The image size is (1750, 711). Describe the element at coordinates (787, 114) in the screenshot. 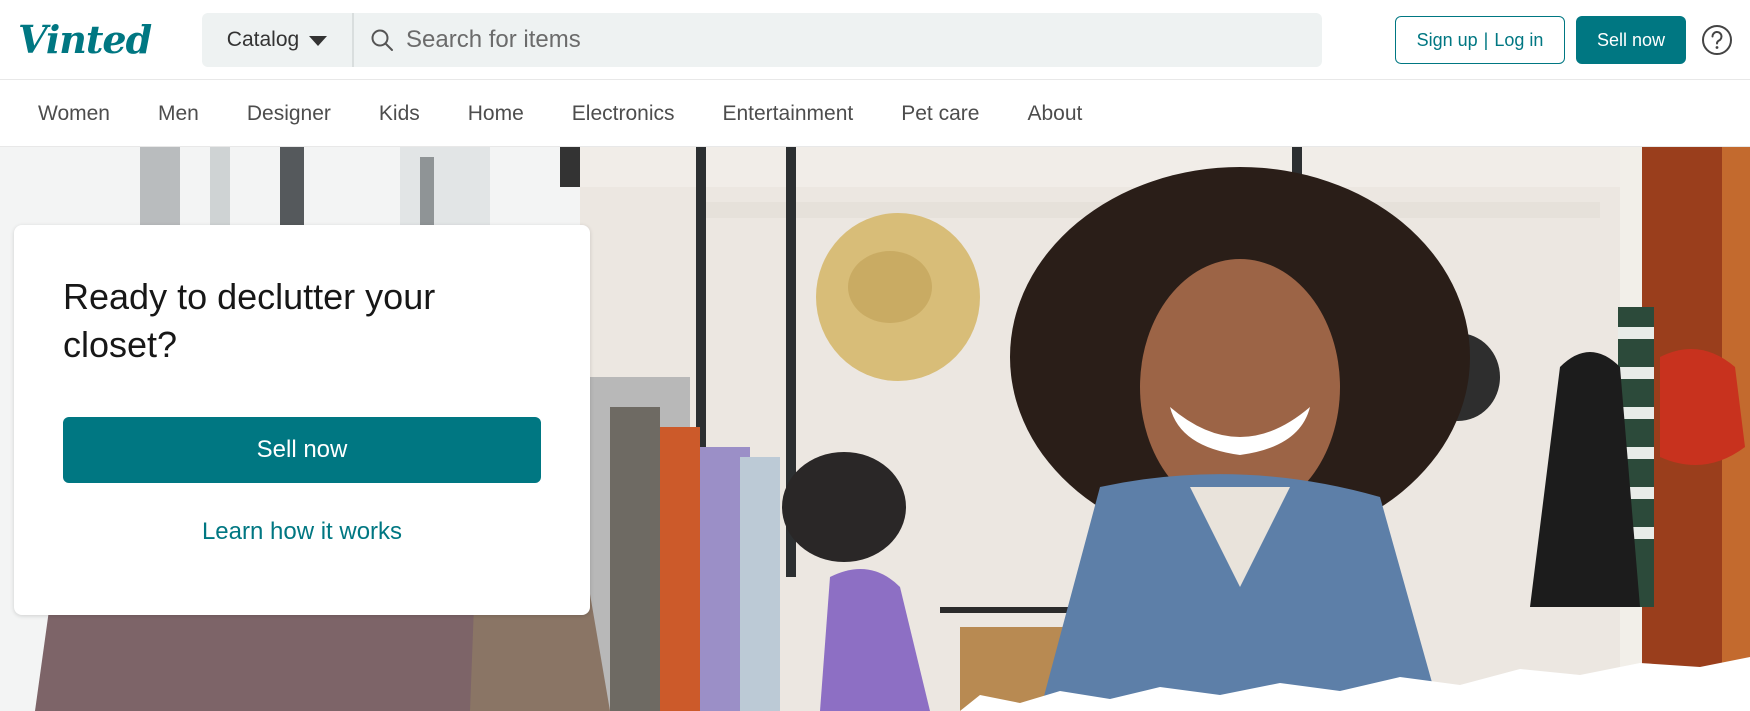

I see `nav-item-entertainment: Entertainment` at that location.